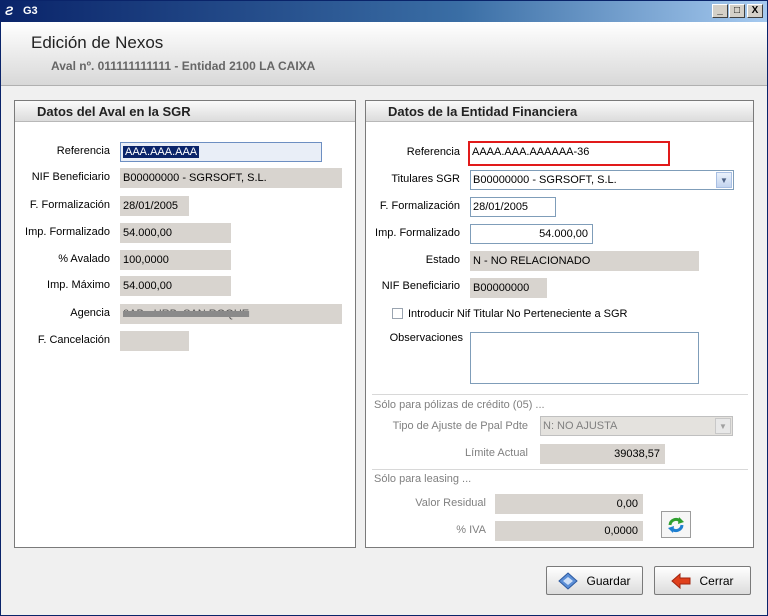  Describe the element at coordinates (584, 358) in the screenshot. I see `observaciones-textarea` at that location.